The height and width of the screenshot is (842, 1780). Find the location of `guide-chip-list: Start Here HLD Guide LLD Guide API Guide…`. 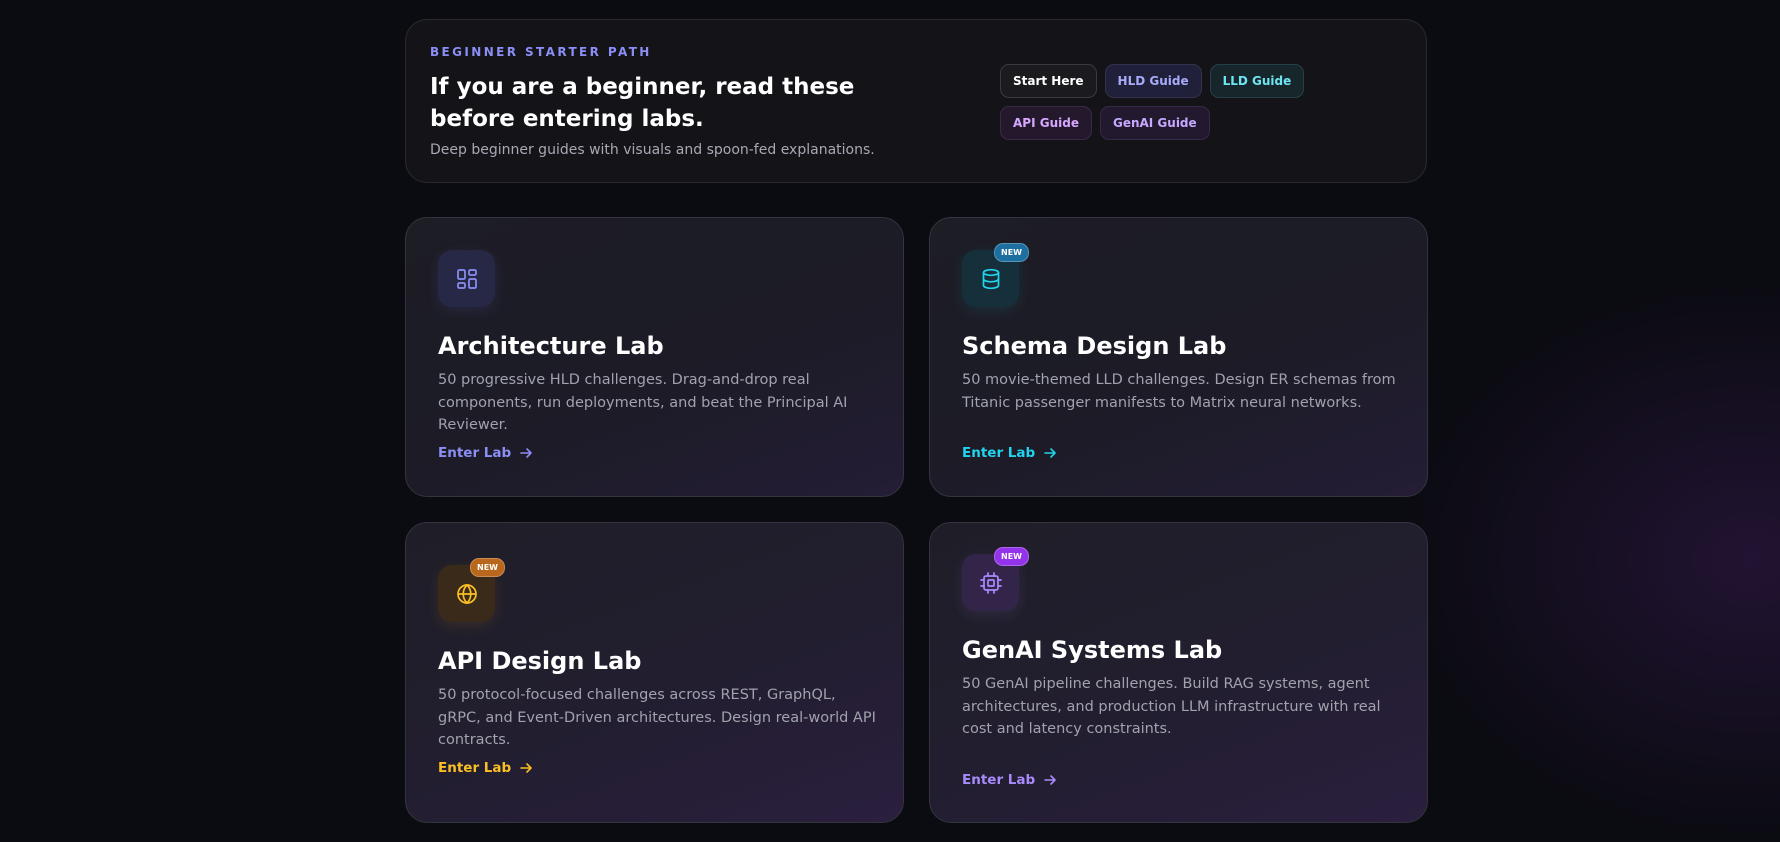

guide-chip-list: Start Here HLD Guide LLD Guide API Guide… is located at coordinates (1190, 102).